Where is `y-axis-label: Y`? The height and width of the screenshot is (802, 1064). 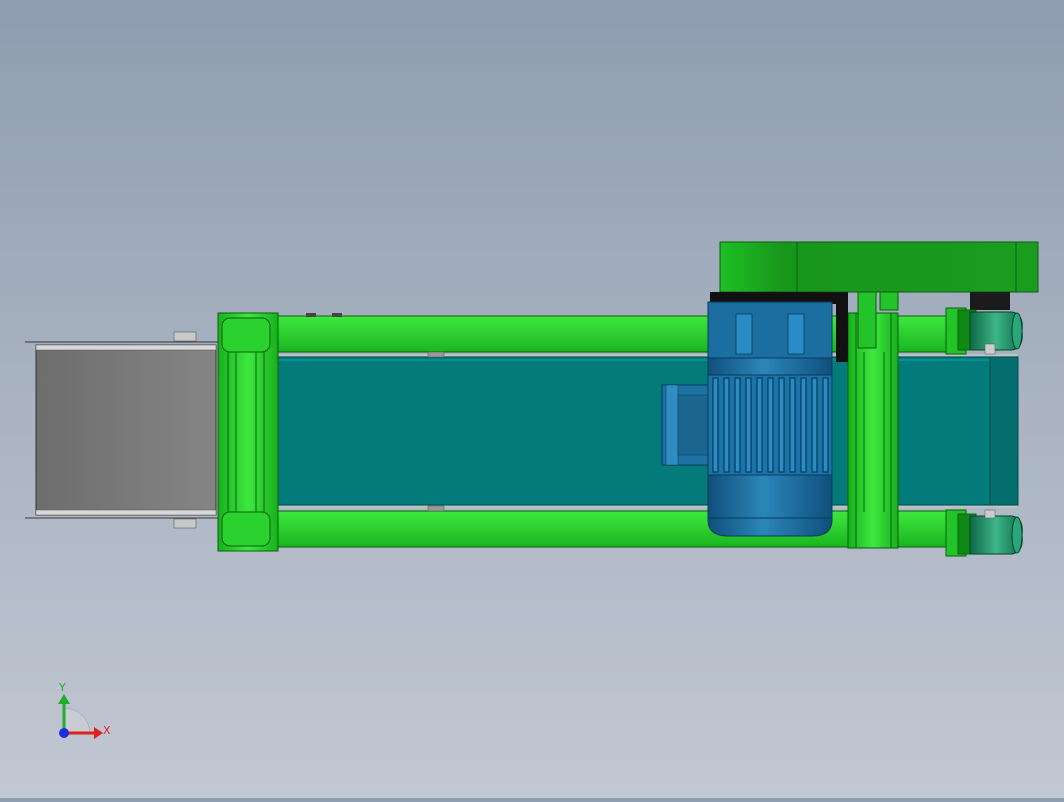 y-axis-label: Y is located at coordinates (62, 687).